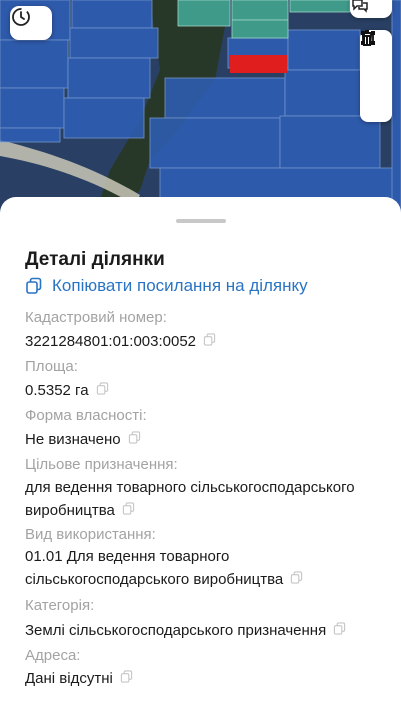  I want to click on ownership-value: Не визначено, so click(73, 439).